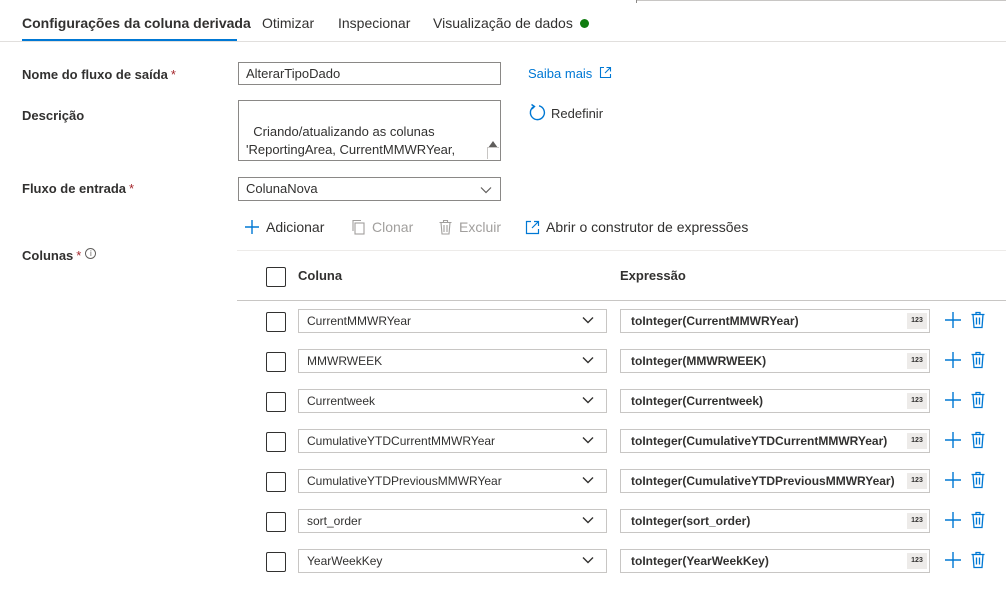  What do you see at coordinates (775, 561) in the screenshot?
I see `expression-input: toInteger(YearWeekKey) 123` at bounding box center [775, 561].